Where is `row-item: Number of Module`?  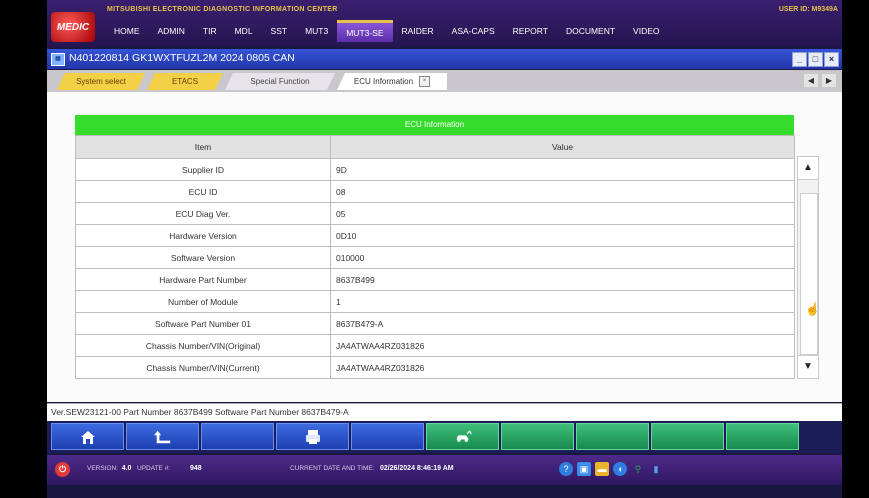 row-item: Number of Module is located at coordinates (203, 301).